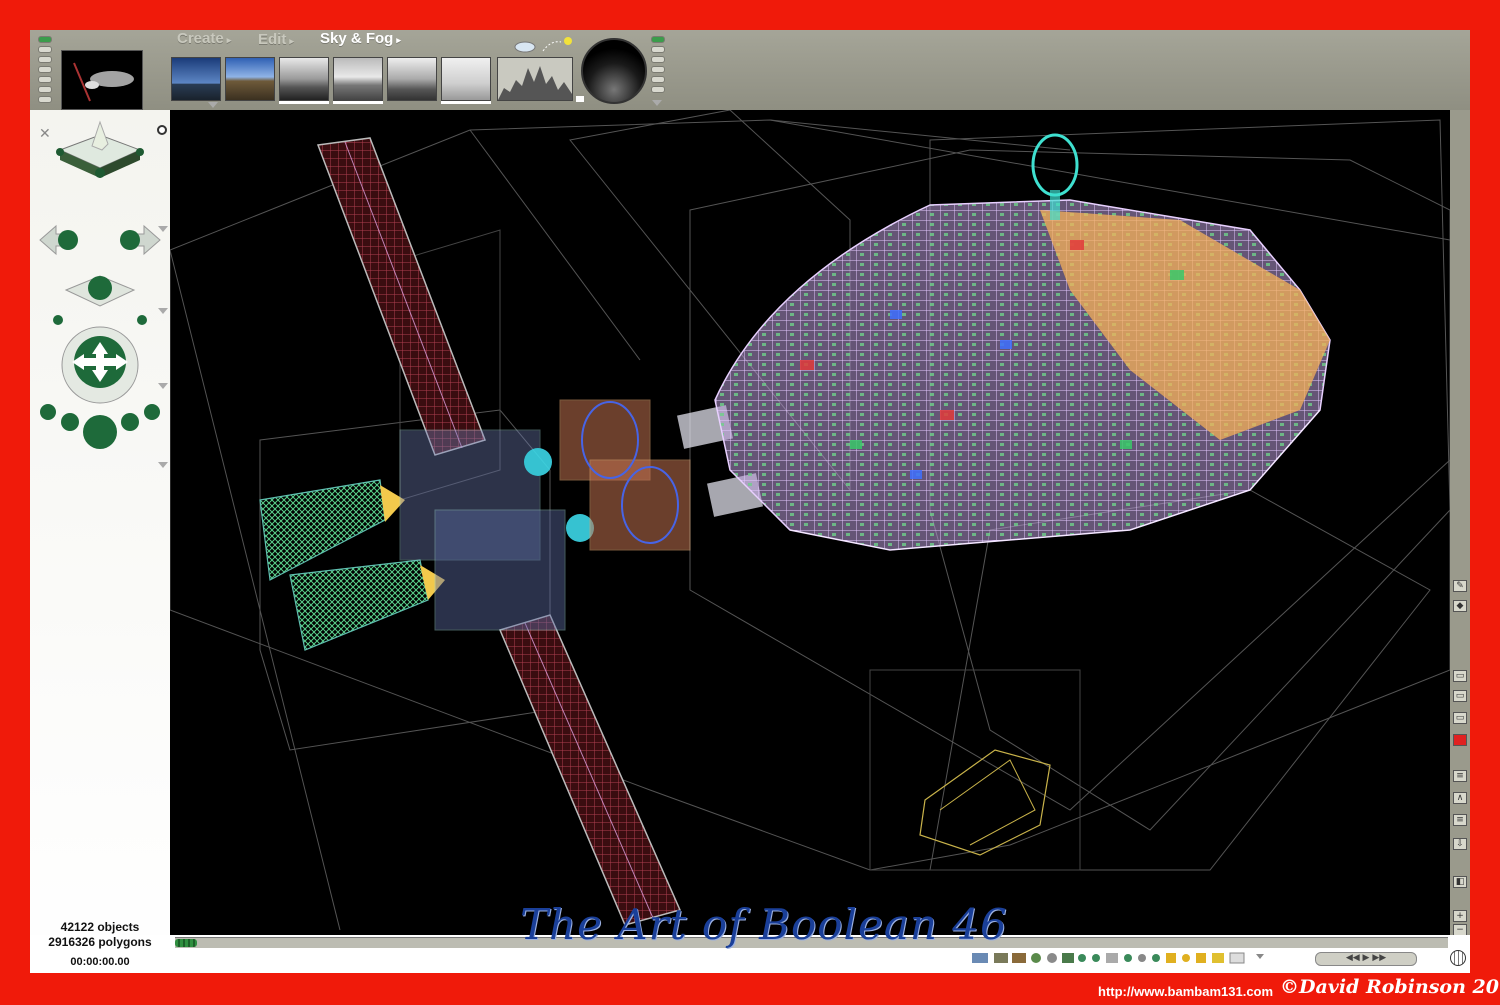 The image size is (1500, 1005). Describe the element at coordinates (581, 515) in the screenshot. I see `engine-assembly` at that location.